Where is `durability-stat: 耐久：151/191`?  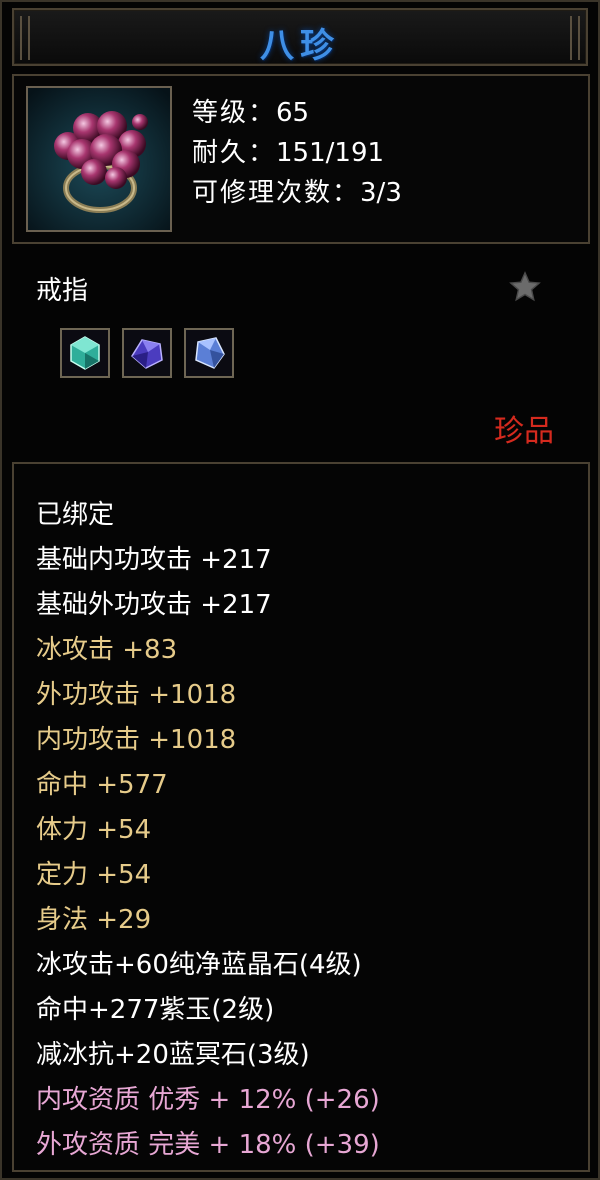
durability-stat: 耐久：151/191 is located at coordinates (288, 150).